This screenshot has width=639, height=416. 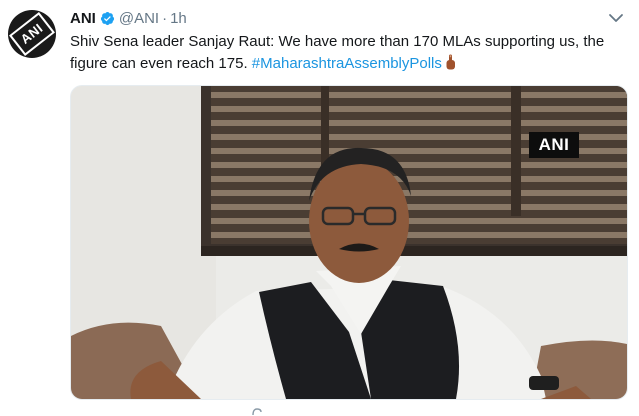 I want to click on author-handle: @ANI, so click(x=139, y=18).